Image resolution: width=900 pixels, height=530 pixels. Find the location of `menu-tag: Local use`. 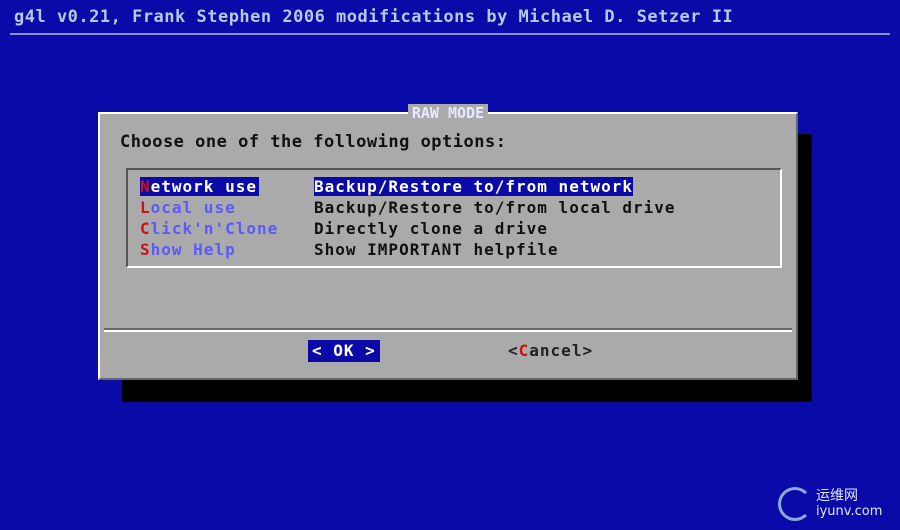

menu-tag: Local use is located at coordinates (188, 207).